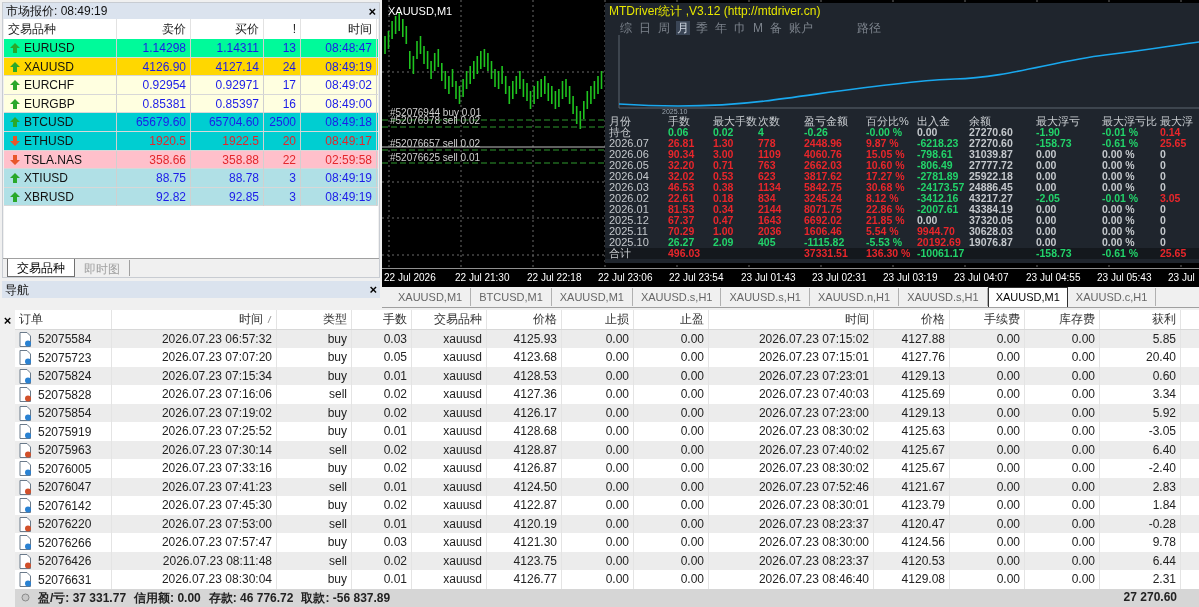 The height and width of the screenshot is (607, 1199). What do you see at coordinates (629, 220) in the screenshot?
I see `row-label: 2025.12` at bounding box center [629, 220].